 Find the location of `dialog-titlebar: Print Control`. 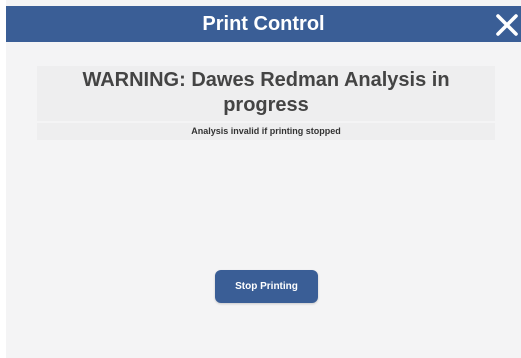

dialog-titlebar: Print Control is located at coordinates (263, 24).